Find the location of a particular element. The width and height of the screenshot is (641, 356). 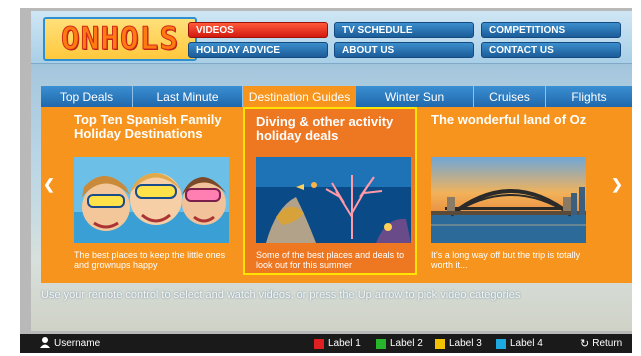

return-key: ↻ Return is located at coordinates (601, 343).